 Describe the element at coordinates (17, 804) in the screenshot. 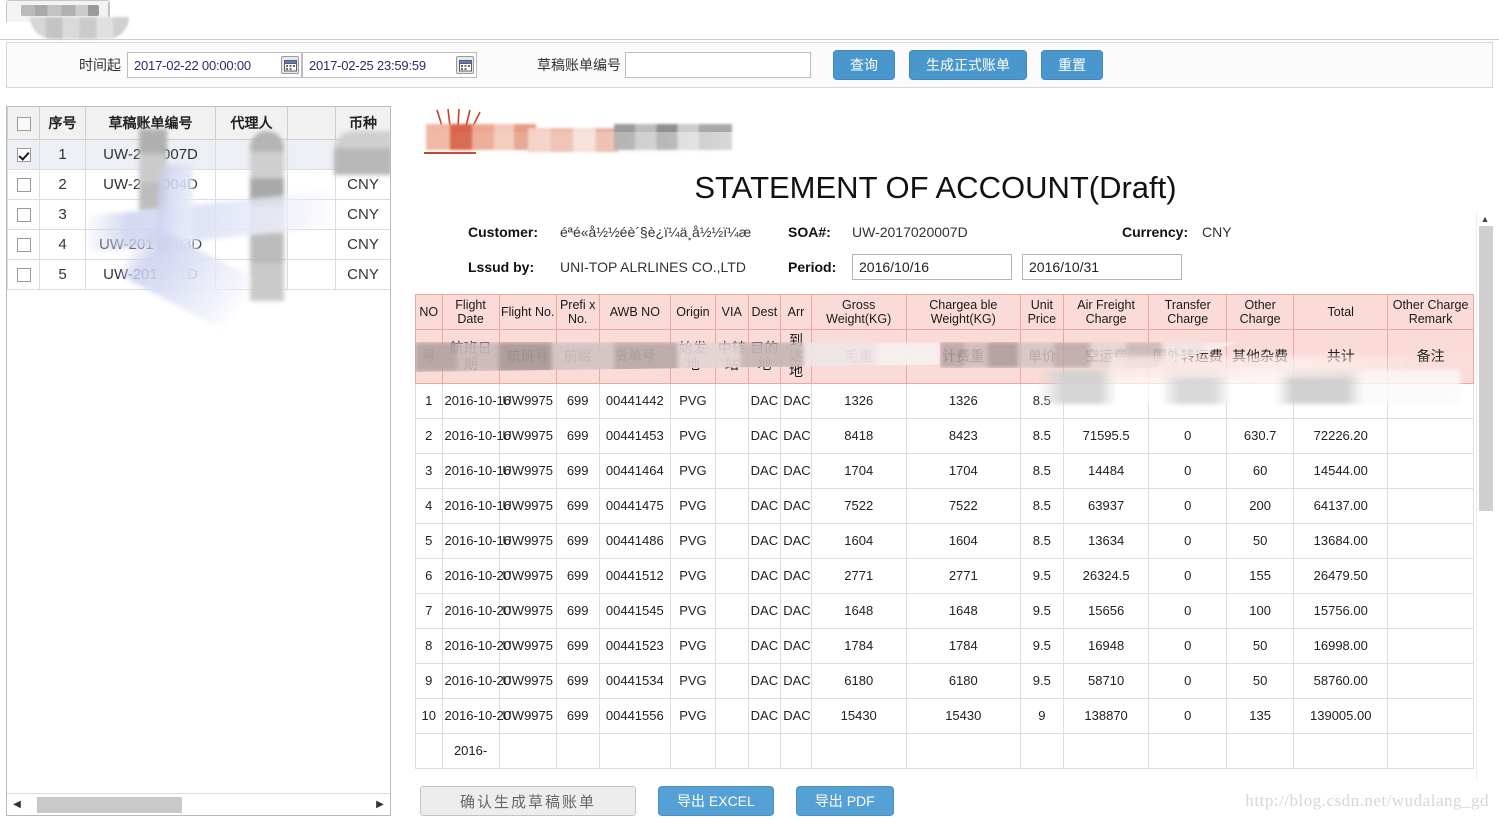

I see `scroll-left-arrow-icon: ◀` at that location.